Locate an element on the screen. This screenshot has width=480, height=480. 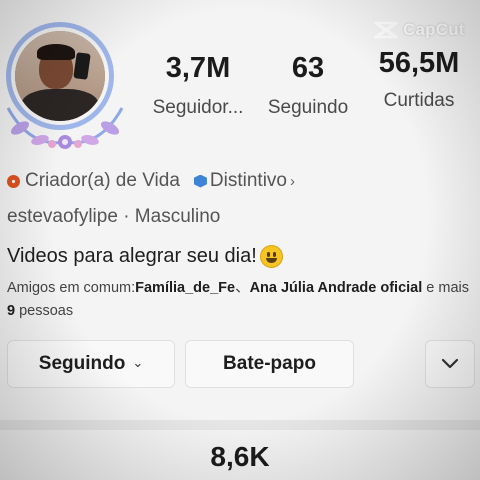
badge-label: Distintivo is located at coordinates (248, 180).